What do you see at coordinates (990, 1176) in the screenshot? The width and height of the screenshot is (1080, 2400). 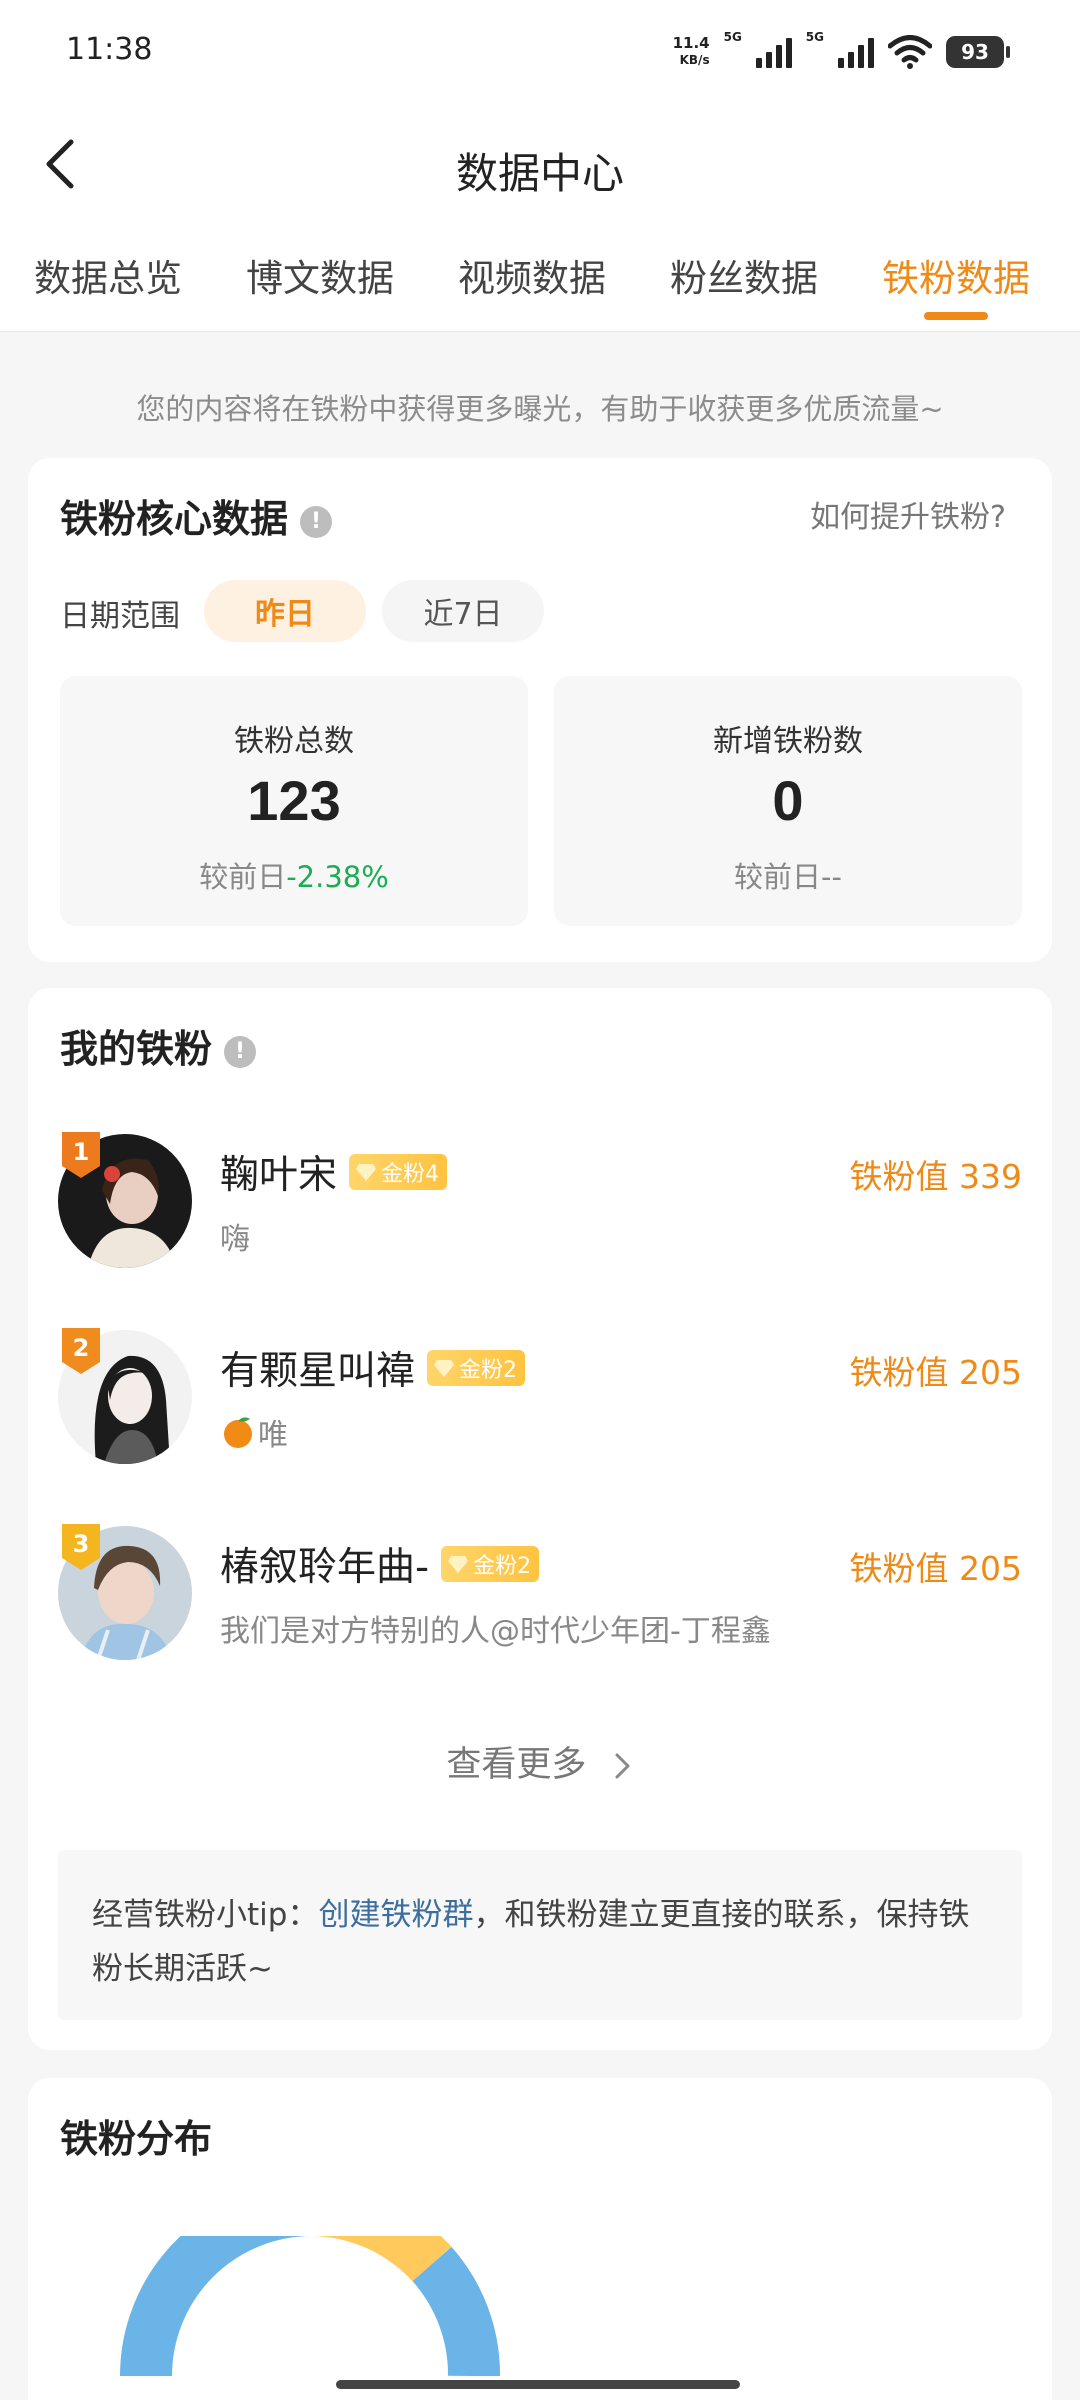 I see `fan-score-value: 339` at bounding box center [990, 1176].